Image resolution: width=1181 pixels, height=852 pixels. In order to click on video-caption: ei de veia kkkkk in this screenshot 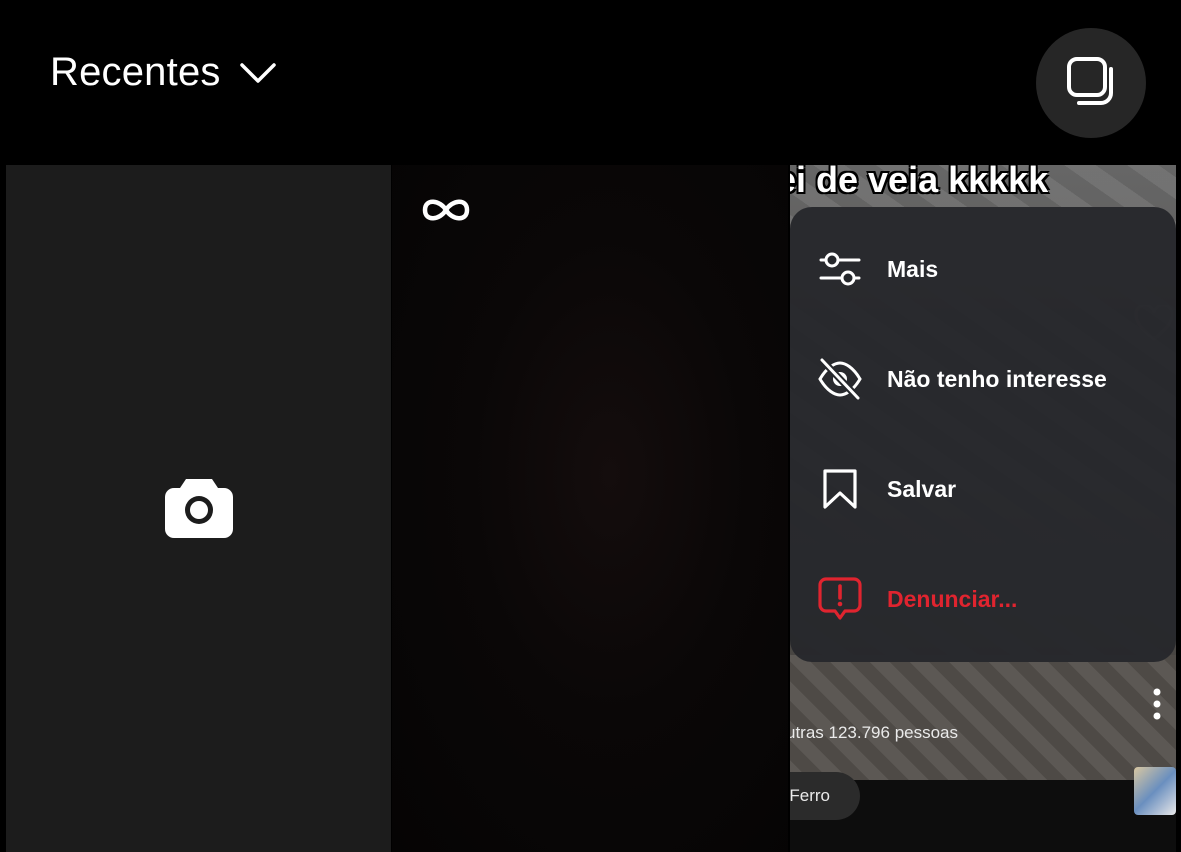, I will do `click(919, 182)`.